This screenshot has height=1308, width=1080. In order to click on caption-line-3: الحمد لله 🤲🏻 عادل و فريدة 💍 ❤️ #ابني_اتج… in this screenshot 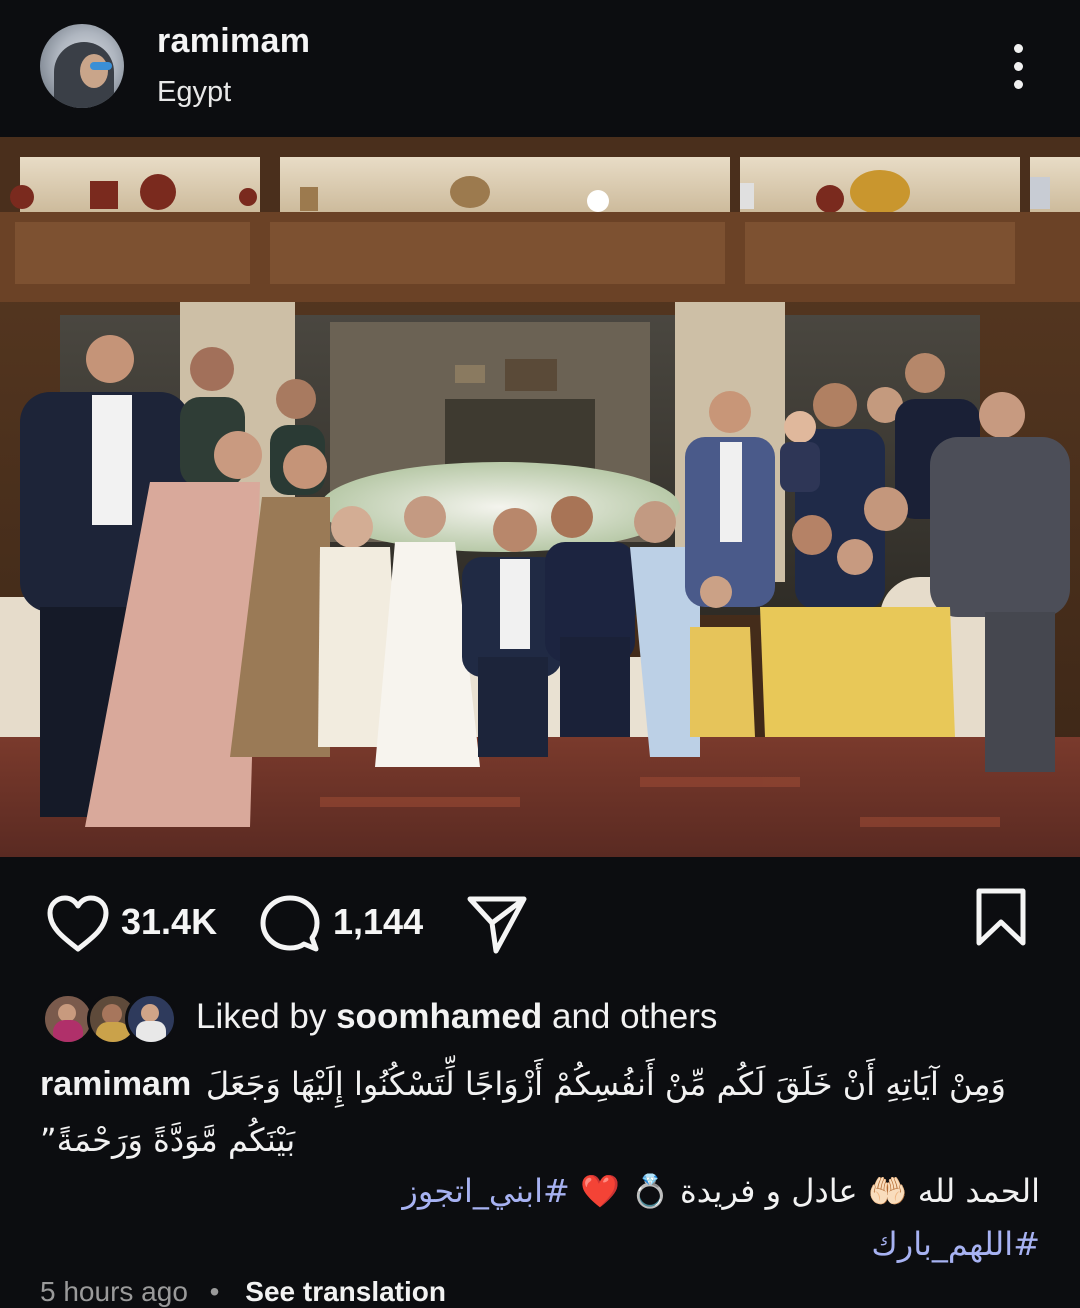, I will do `click(721, 1191)`.